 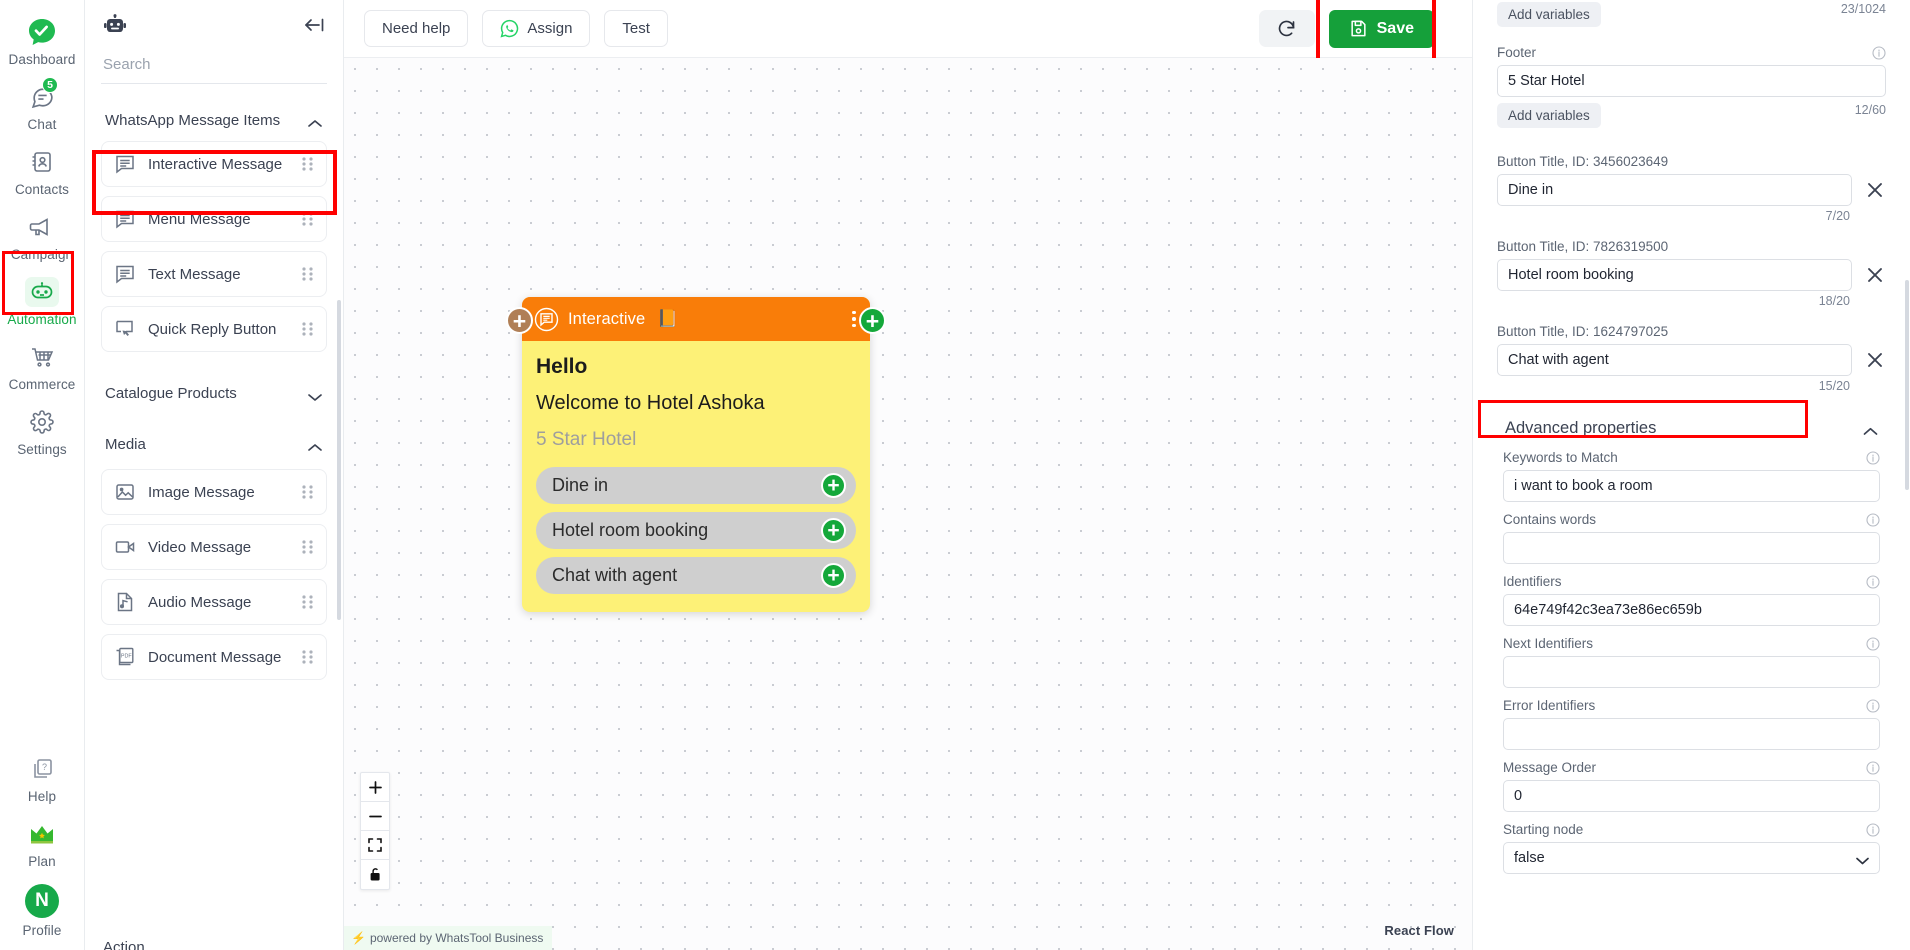 I want to click on node-button-chat-with-agent: Chat with agent +, so click(x=696, y=575).